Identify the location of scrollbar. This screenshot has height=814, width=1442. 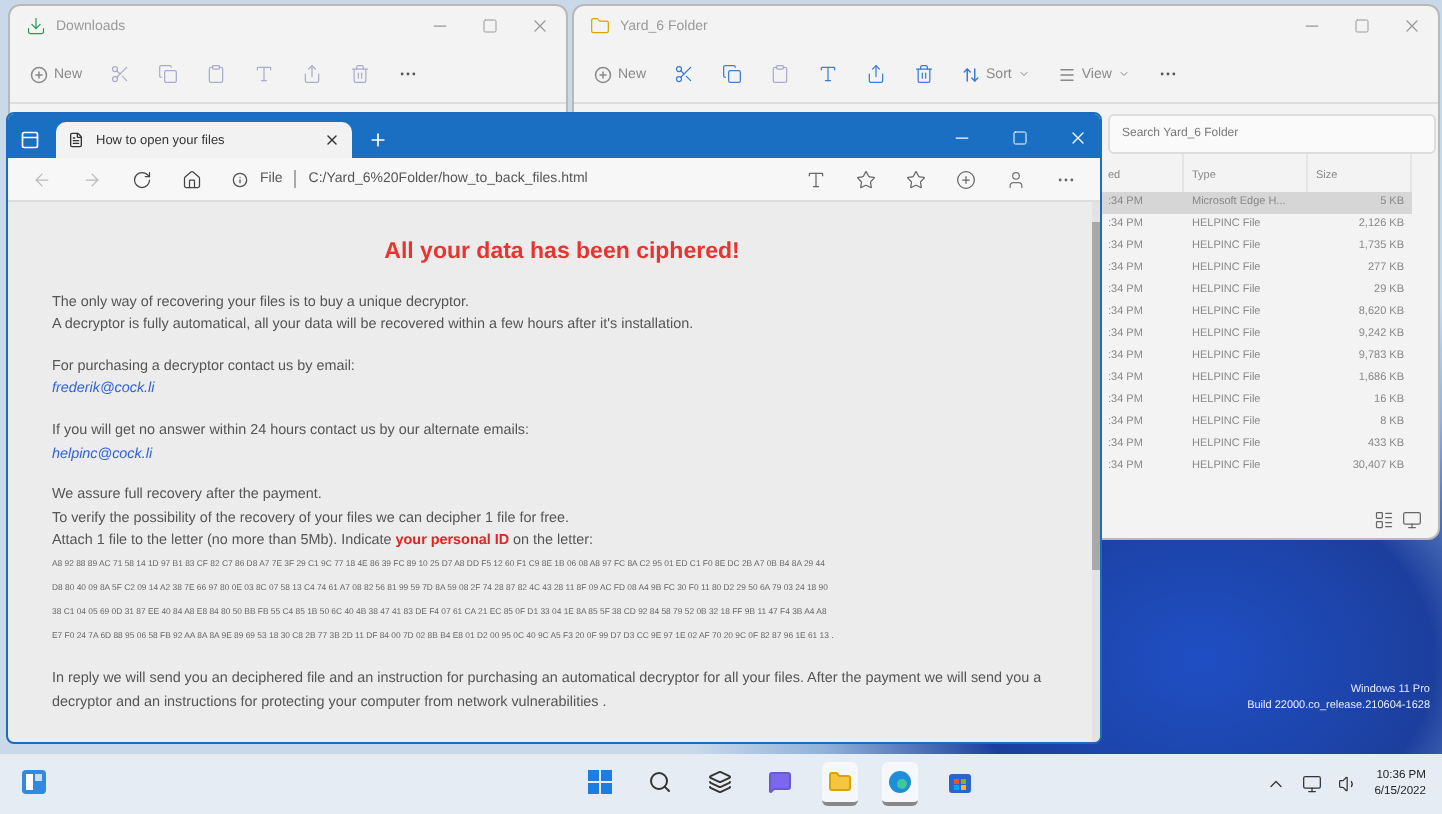
(1096, 472).